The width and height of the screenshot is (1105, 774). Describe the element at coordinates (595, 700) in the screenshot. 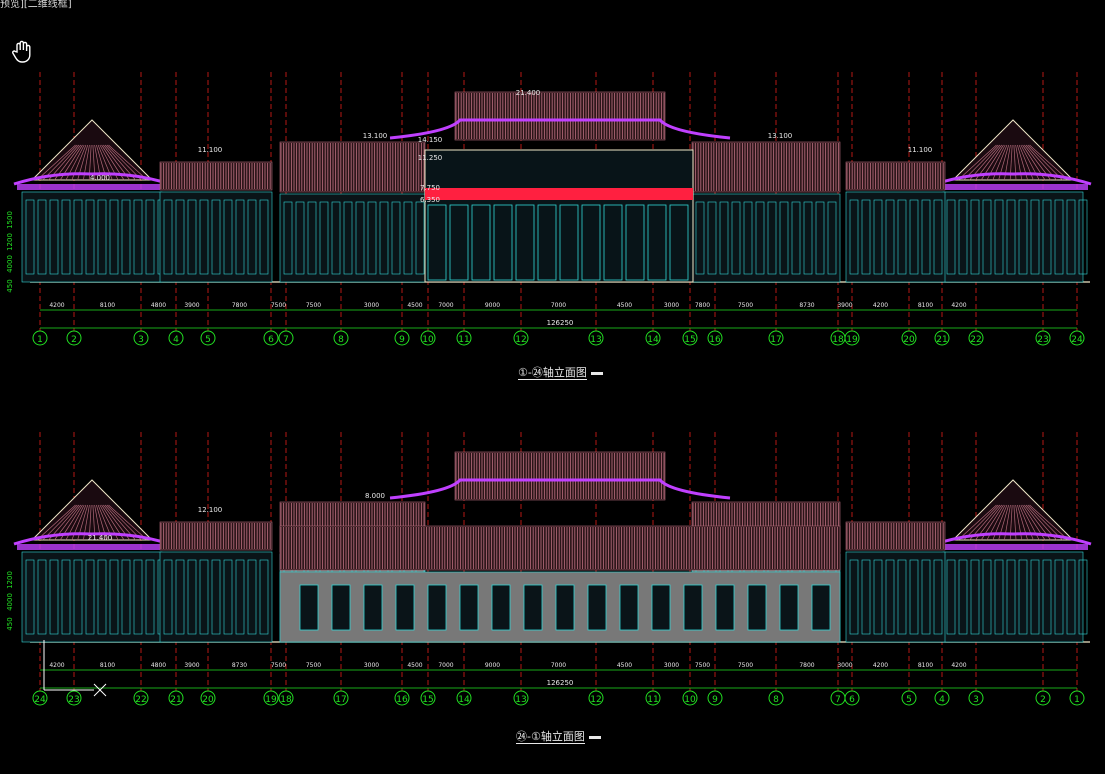

I see `axis-label: 12` at that location.